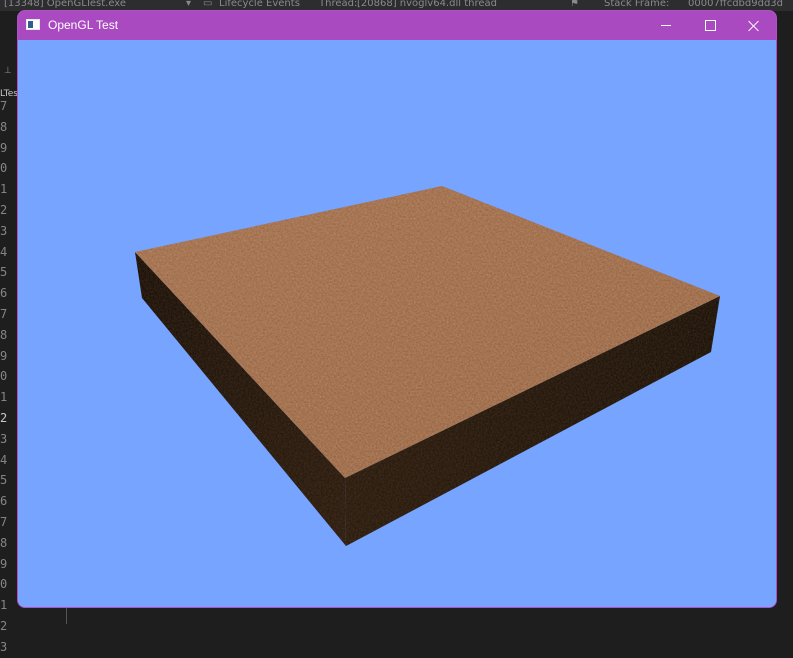 The height and width of the screenshot is (658, 793). I want to click on minimize-button, so click(666, 25).